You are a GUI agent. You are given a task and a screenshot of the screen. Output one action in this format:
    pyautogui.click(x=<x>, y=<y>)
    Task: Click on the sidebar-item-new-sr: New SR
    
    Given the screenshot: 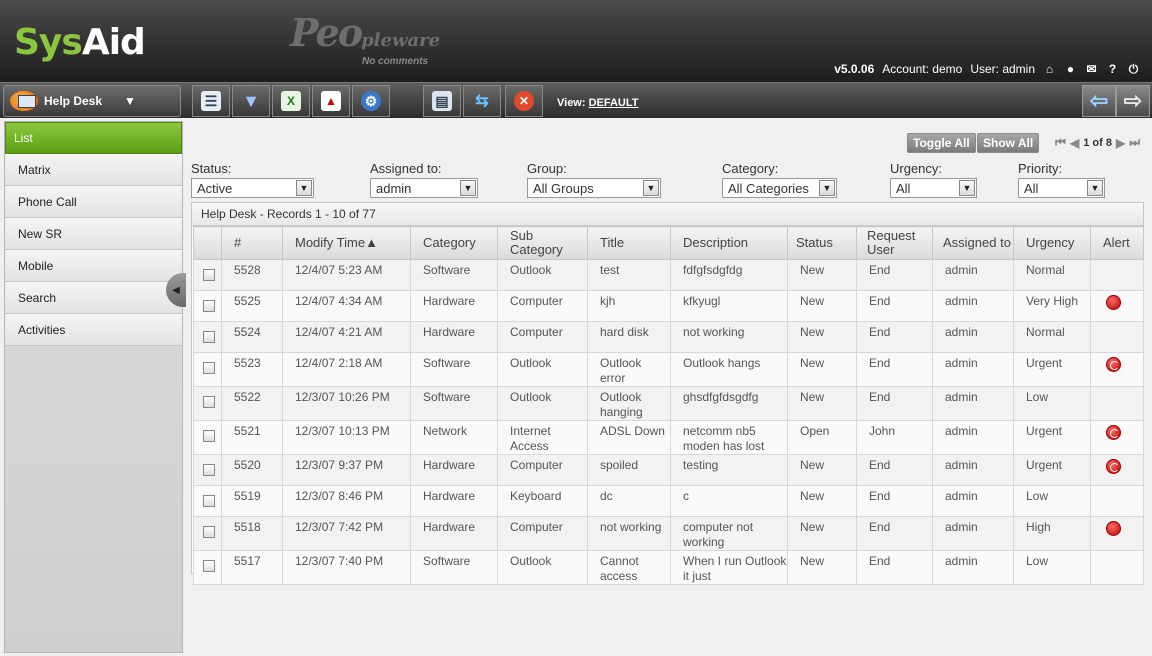 What is the action you would take?
    pyautogui.click(x=93, y=234)
    